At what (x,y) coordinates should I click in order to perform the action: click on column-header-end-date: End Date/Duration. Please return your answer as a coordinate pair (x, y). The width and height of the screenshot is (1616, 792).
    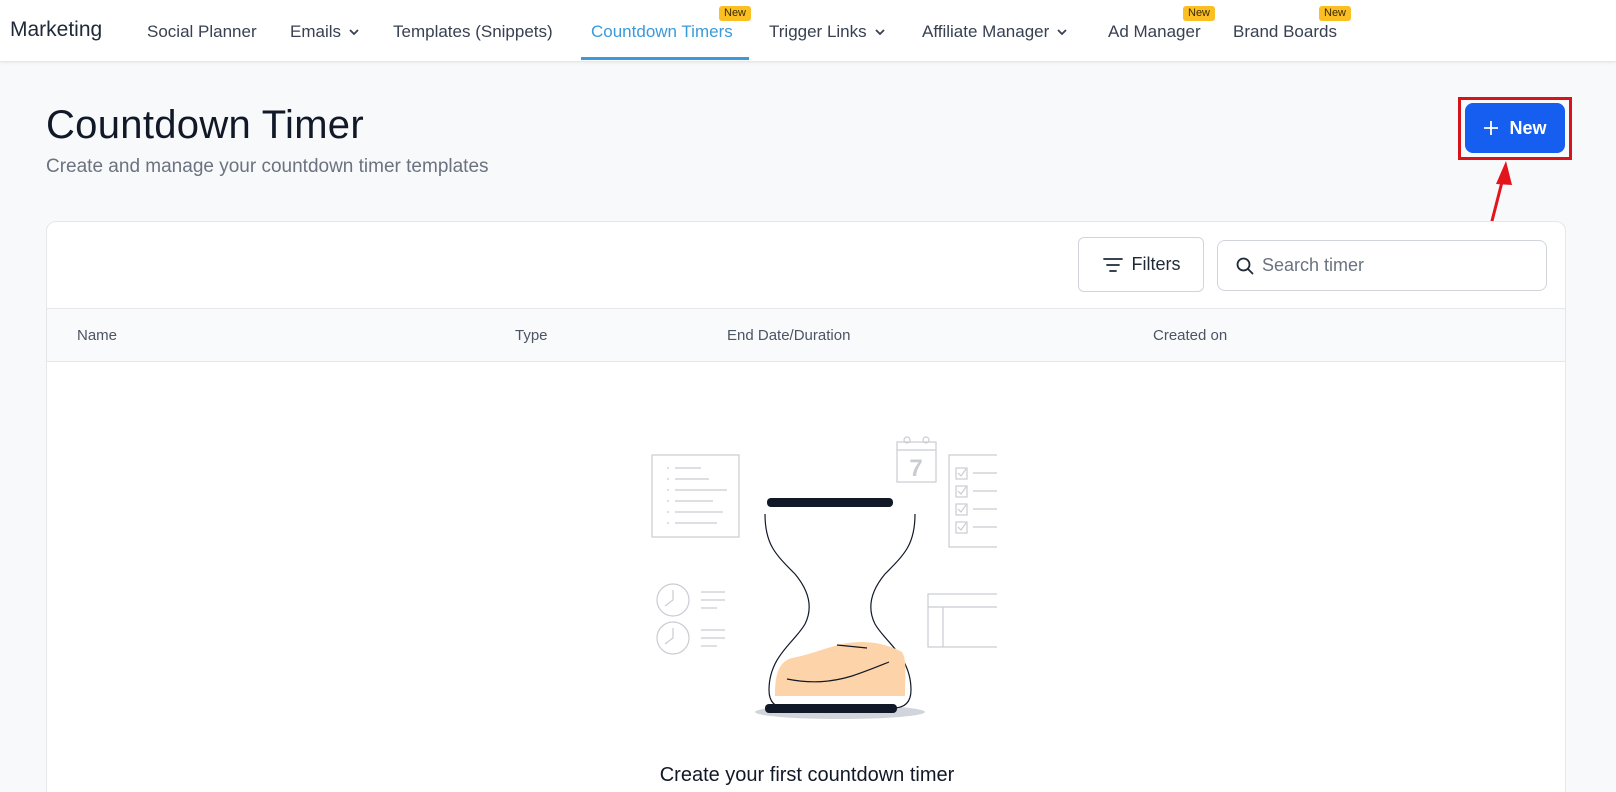
    Looking at the image, I should click on (788, 335).